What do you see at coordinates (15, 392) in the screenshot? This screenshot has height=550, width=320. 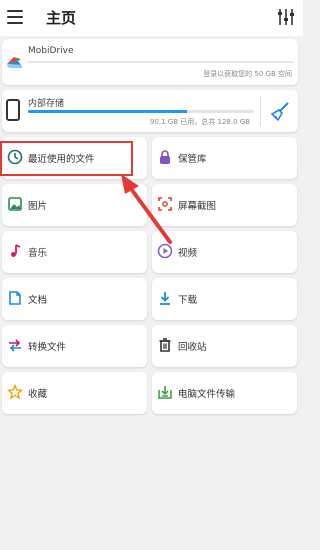 I see `star-icon` at bounding box center [15, 392].